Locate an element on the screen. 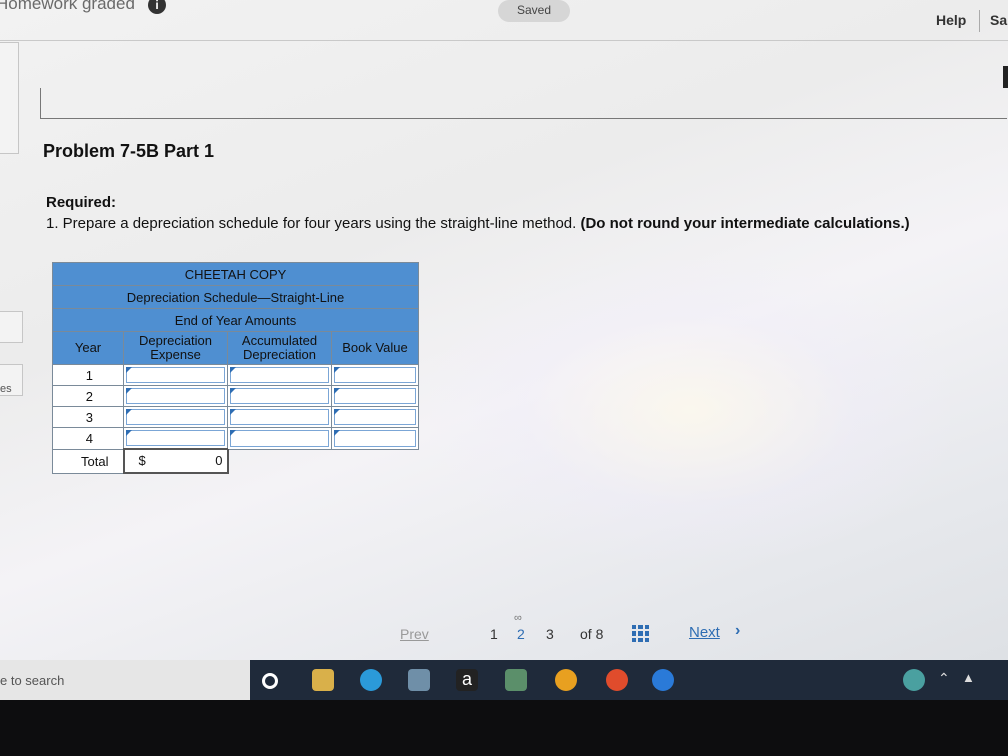 The image size is (1008, 756). total-row: Total $ 0 is located at coordinates (235, 461).